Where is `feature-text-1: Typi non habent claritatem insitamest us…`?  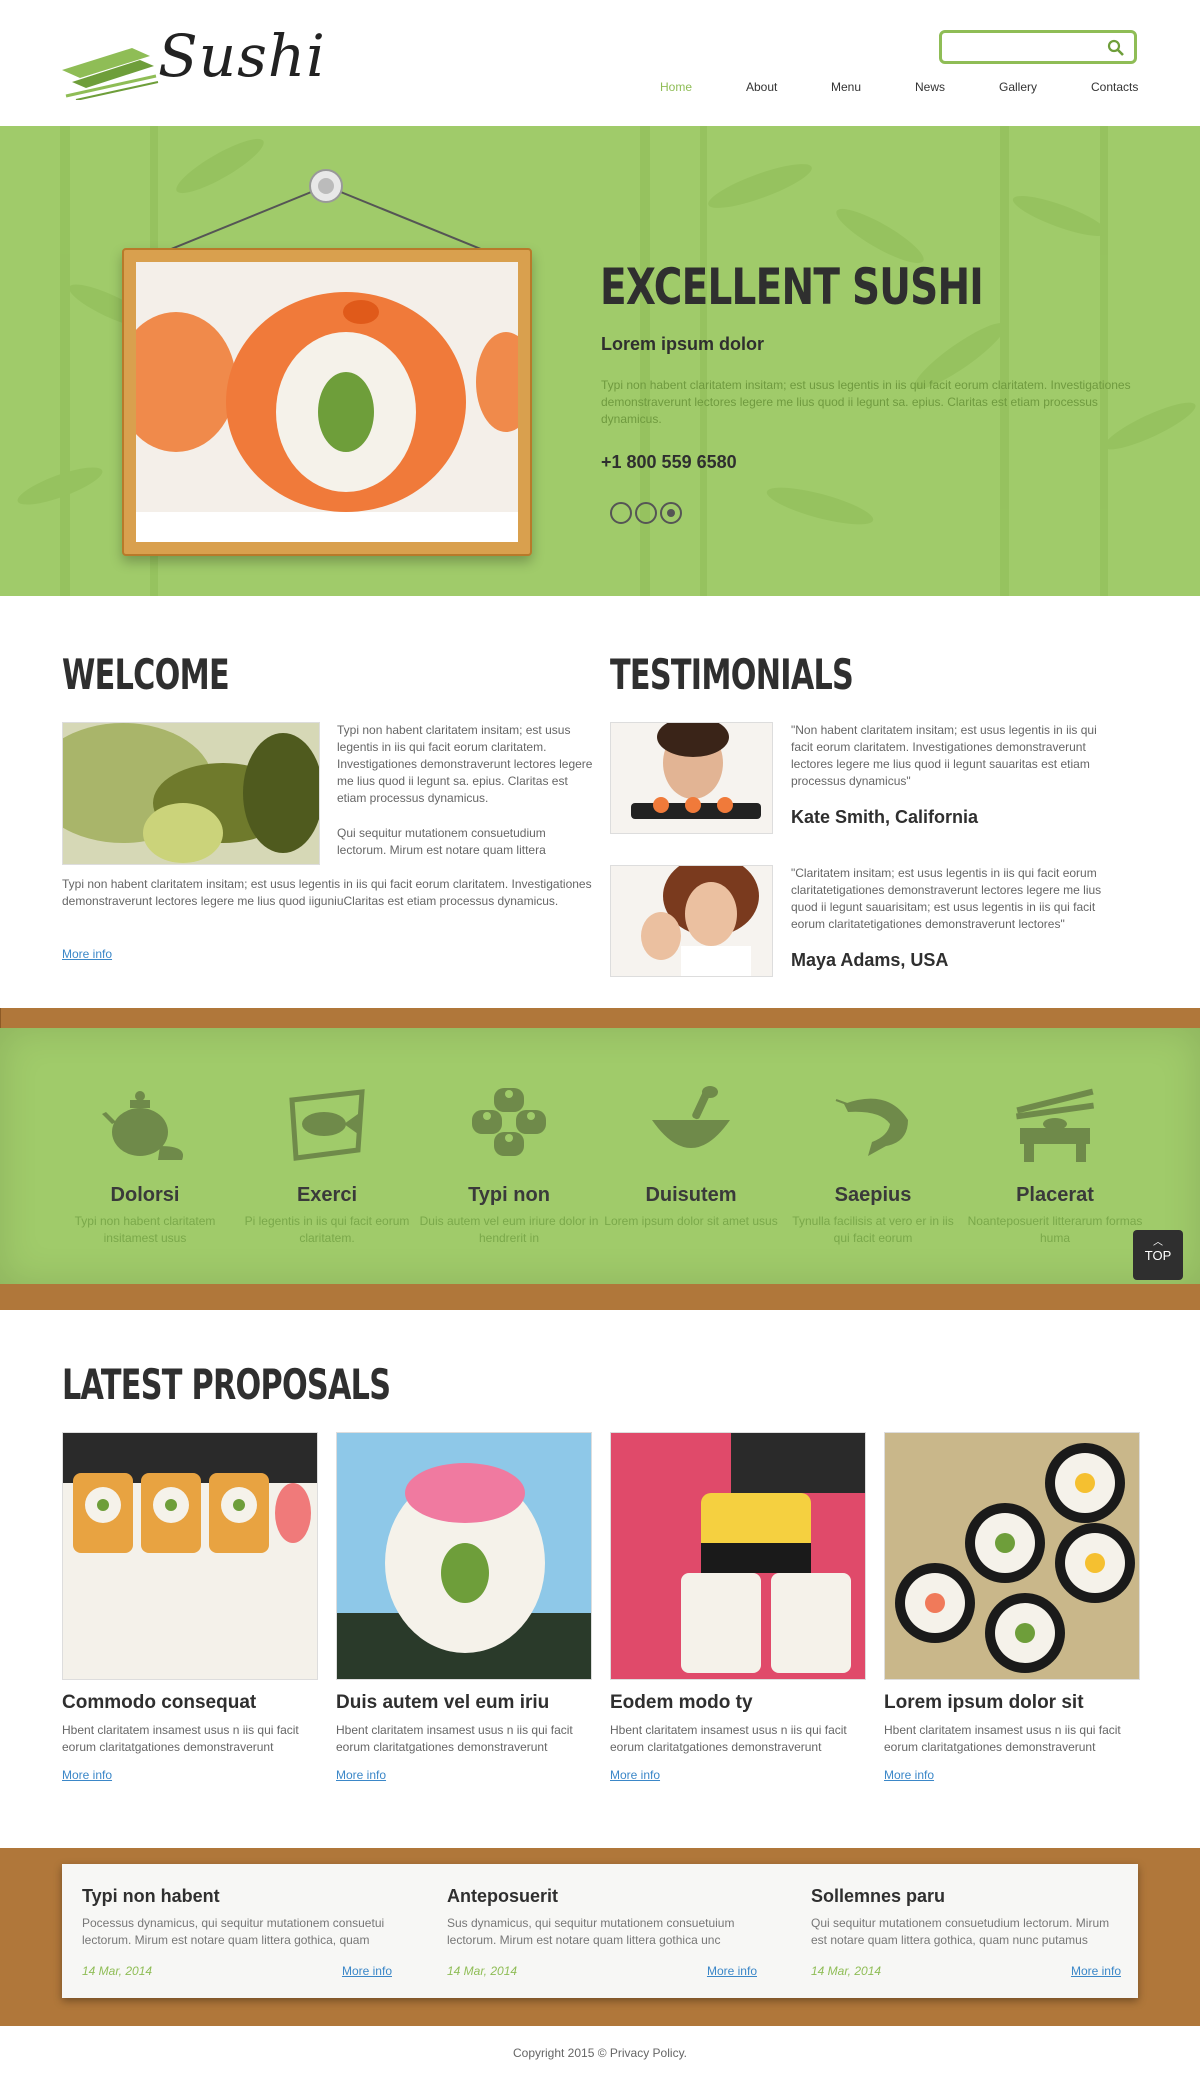 feature-text-1: Typi non habent claritatem insitamest us… is located at coordinates (145, 1229).